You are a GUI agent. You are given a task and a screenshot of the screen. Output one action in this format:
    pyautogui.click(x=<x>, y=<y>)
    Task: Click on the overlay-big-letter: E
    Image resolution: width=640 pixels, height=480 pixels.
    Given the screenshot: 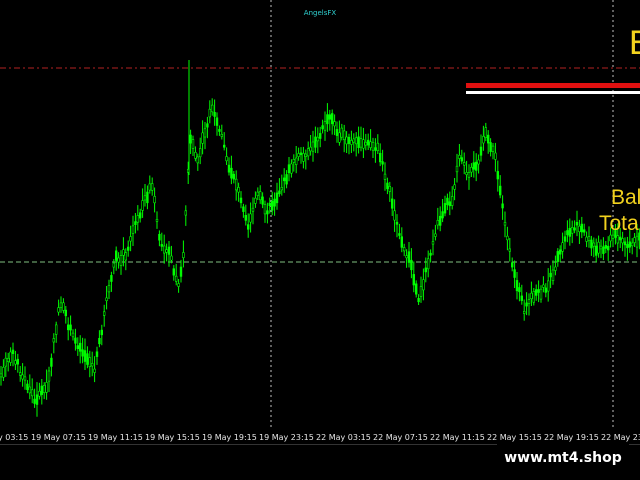 What is the action you would take?
    pyautogui.click(x=634, y=43)
    